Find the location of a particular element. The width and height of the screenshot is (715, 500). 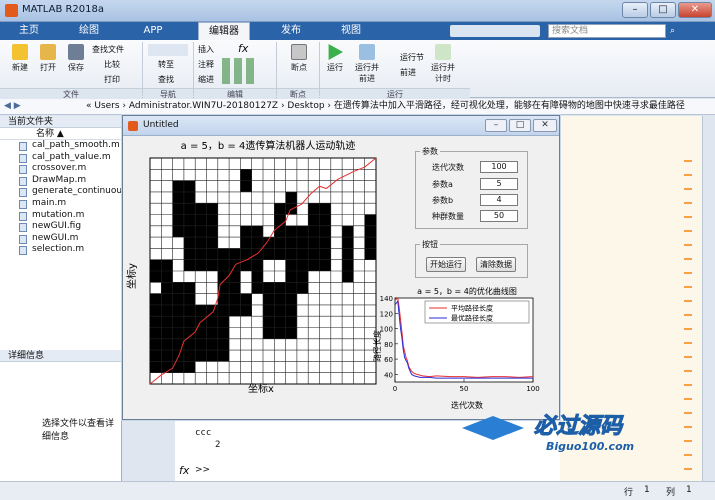

advance-button: 前进 is located at coordinates (408, 72).